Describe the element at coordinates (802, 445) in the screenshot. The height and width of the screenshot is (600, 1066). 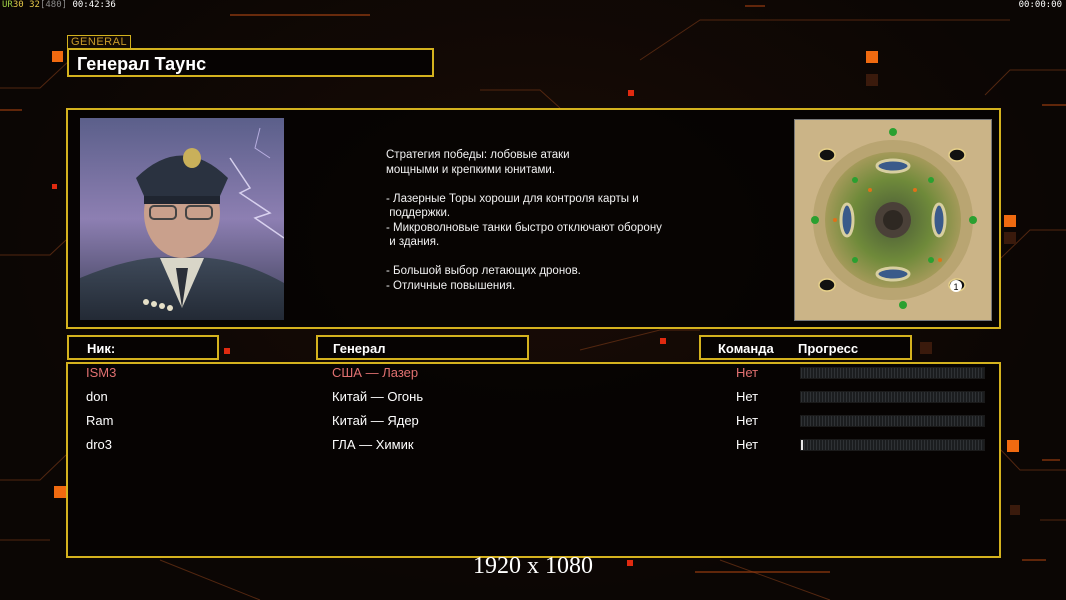
I see `progress-bar-fill` at that location.